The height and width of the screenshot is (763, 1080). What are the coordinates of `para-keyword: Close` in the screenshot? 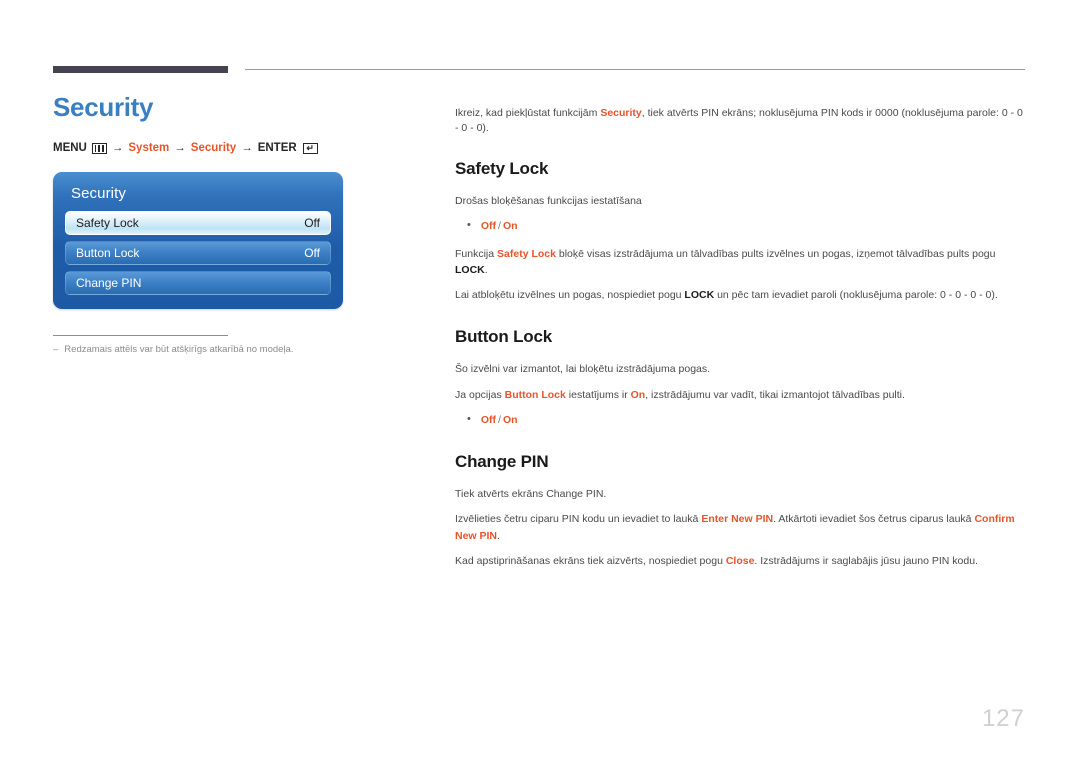 It's located at (740, 560).